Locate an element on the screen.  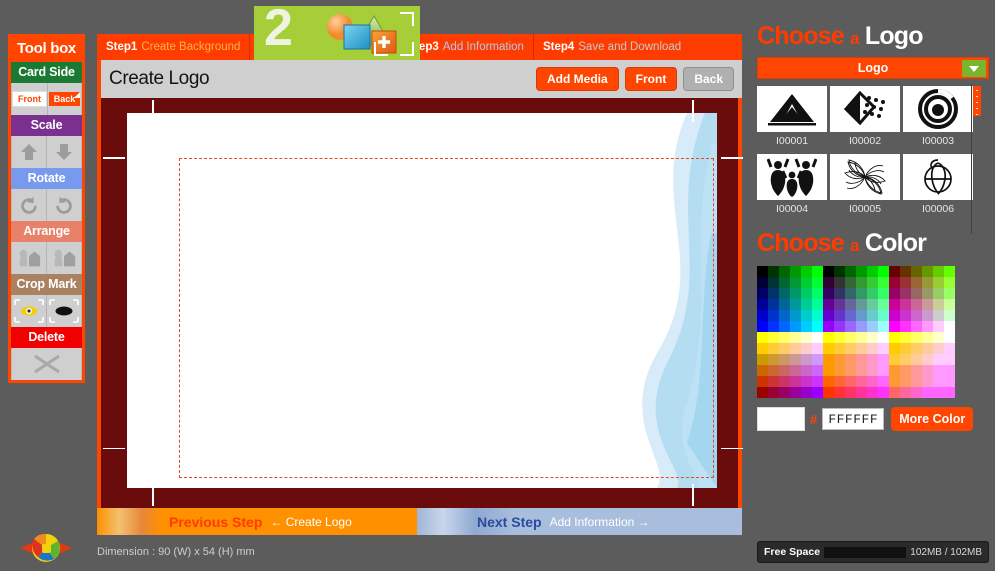
more-color-button: More Color is located at coordinates (932, 419).